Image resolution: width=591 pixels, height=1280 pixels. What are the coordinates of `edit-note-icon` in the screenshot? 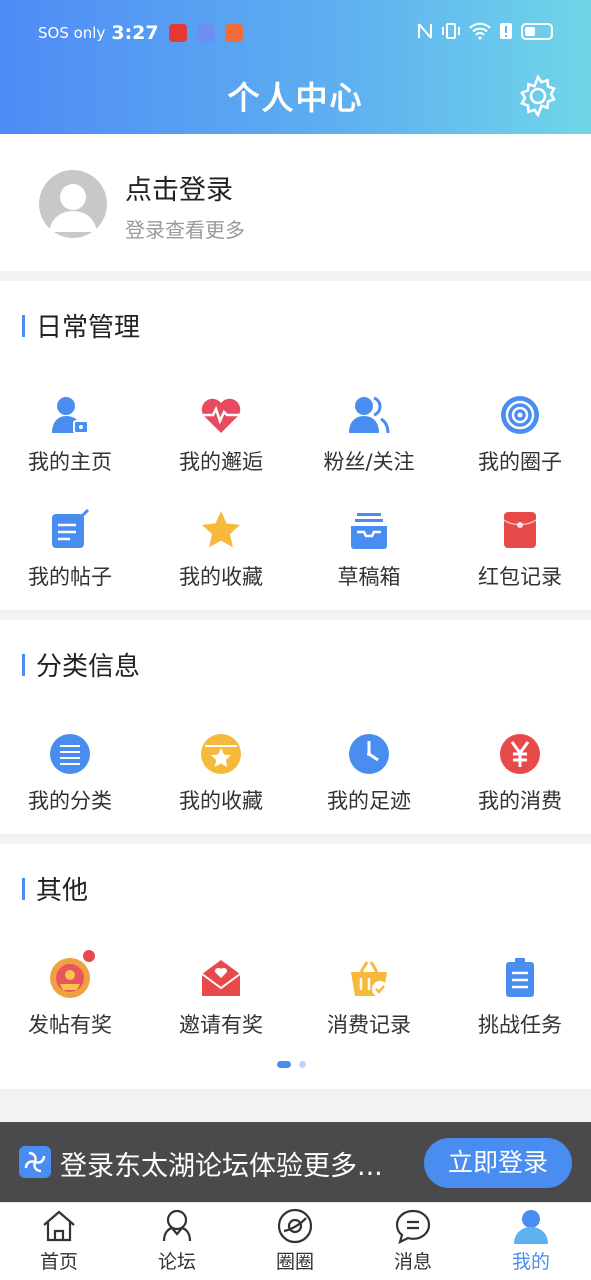 It's located at (71, 528).